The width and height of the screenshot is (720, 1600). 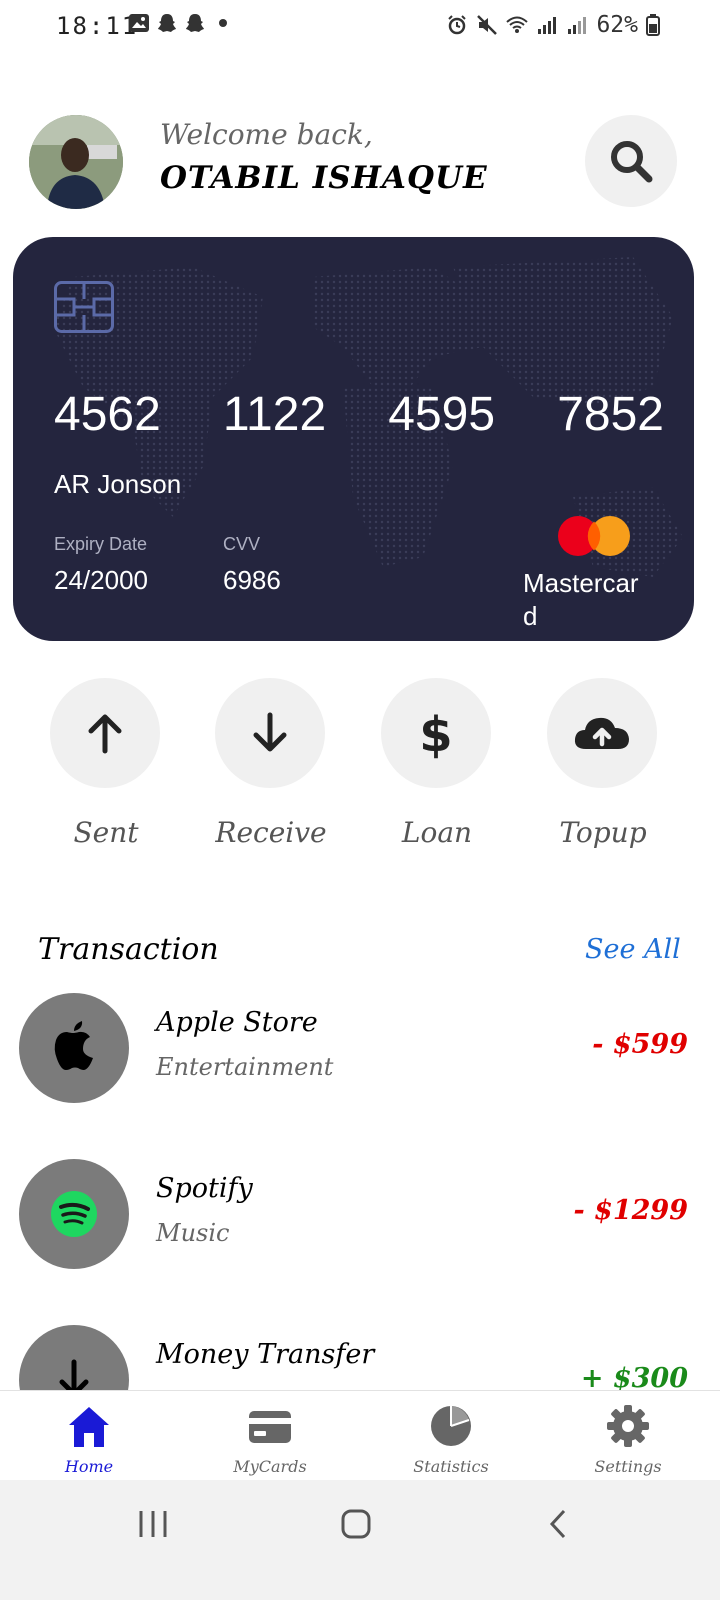 I want to click on transactions-heading: Transaction, so click(x=128, y=949).